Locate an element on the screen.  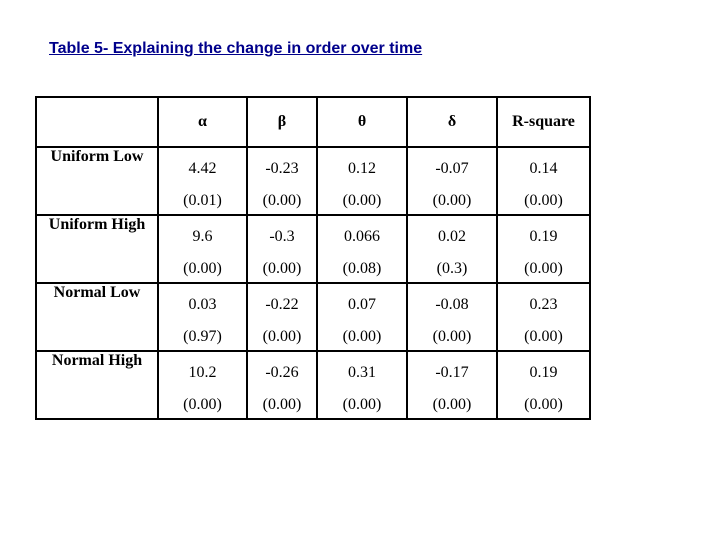
cell-content: 0.31 (0.00) is located at coordinates (362, 385).